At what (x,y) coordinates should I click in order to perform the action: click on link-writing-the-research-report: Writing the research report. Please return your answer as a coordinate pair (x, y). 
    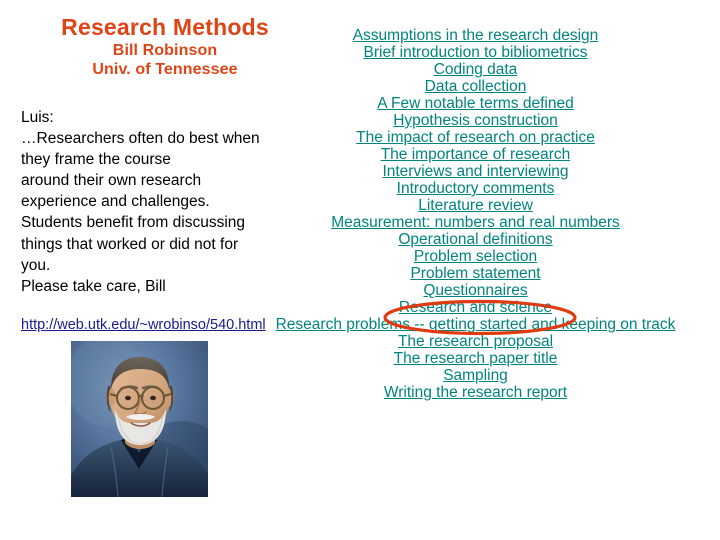
    Looking at the image, I should click on (475, 392).